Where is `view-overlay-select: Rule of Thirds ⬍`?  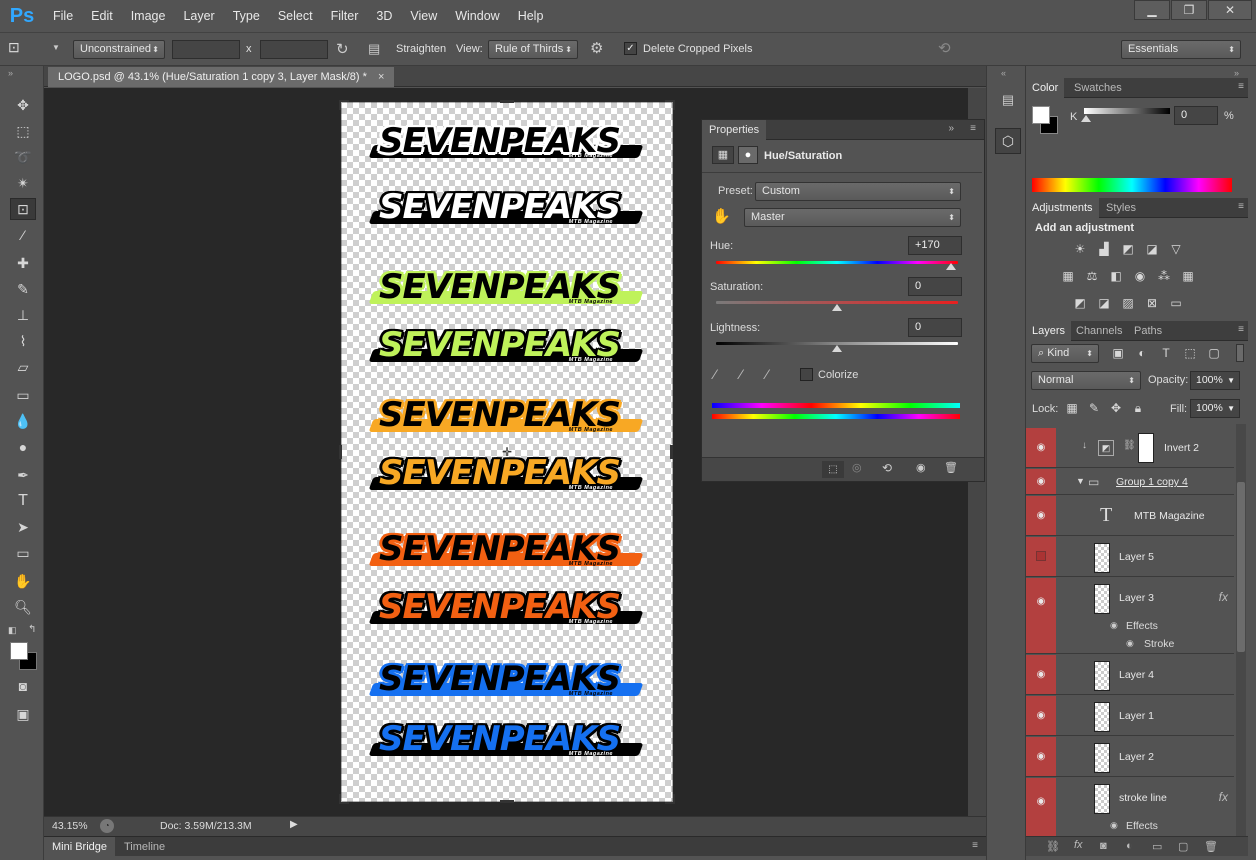 view-overlay-select: Rule of Thirds ⬍ is located at coordinates (533, 49).